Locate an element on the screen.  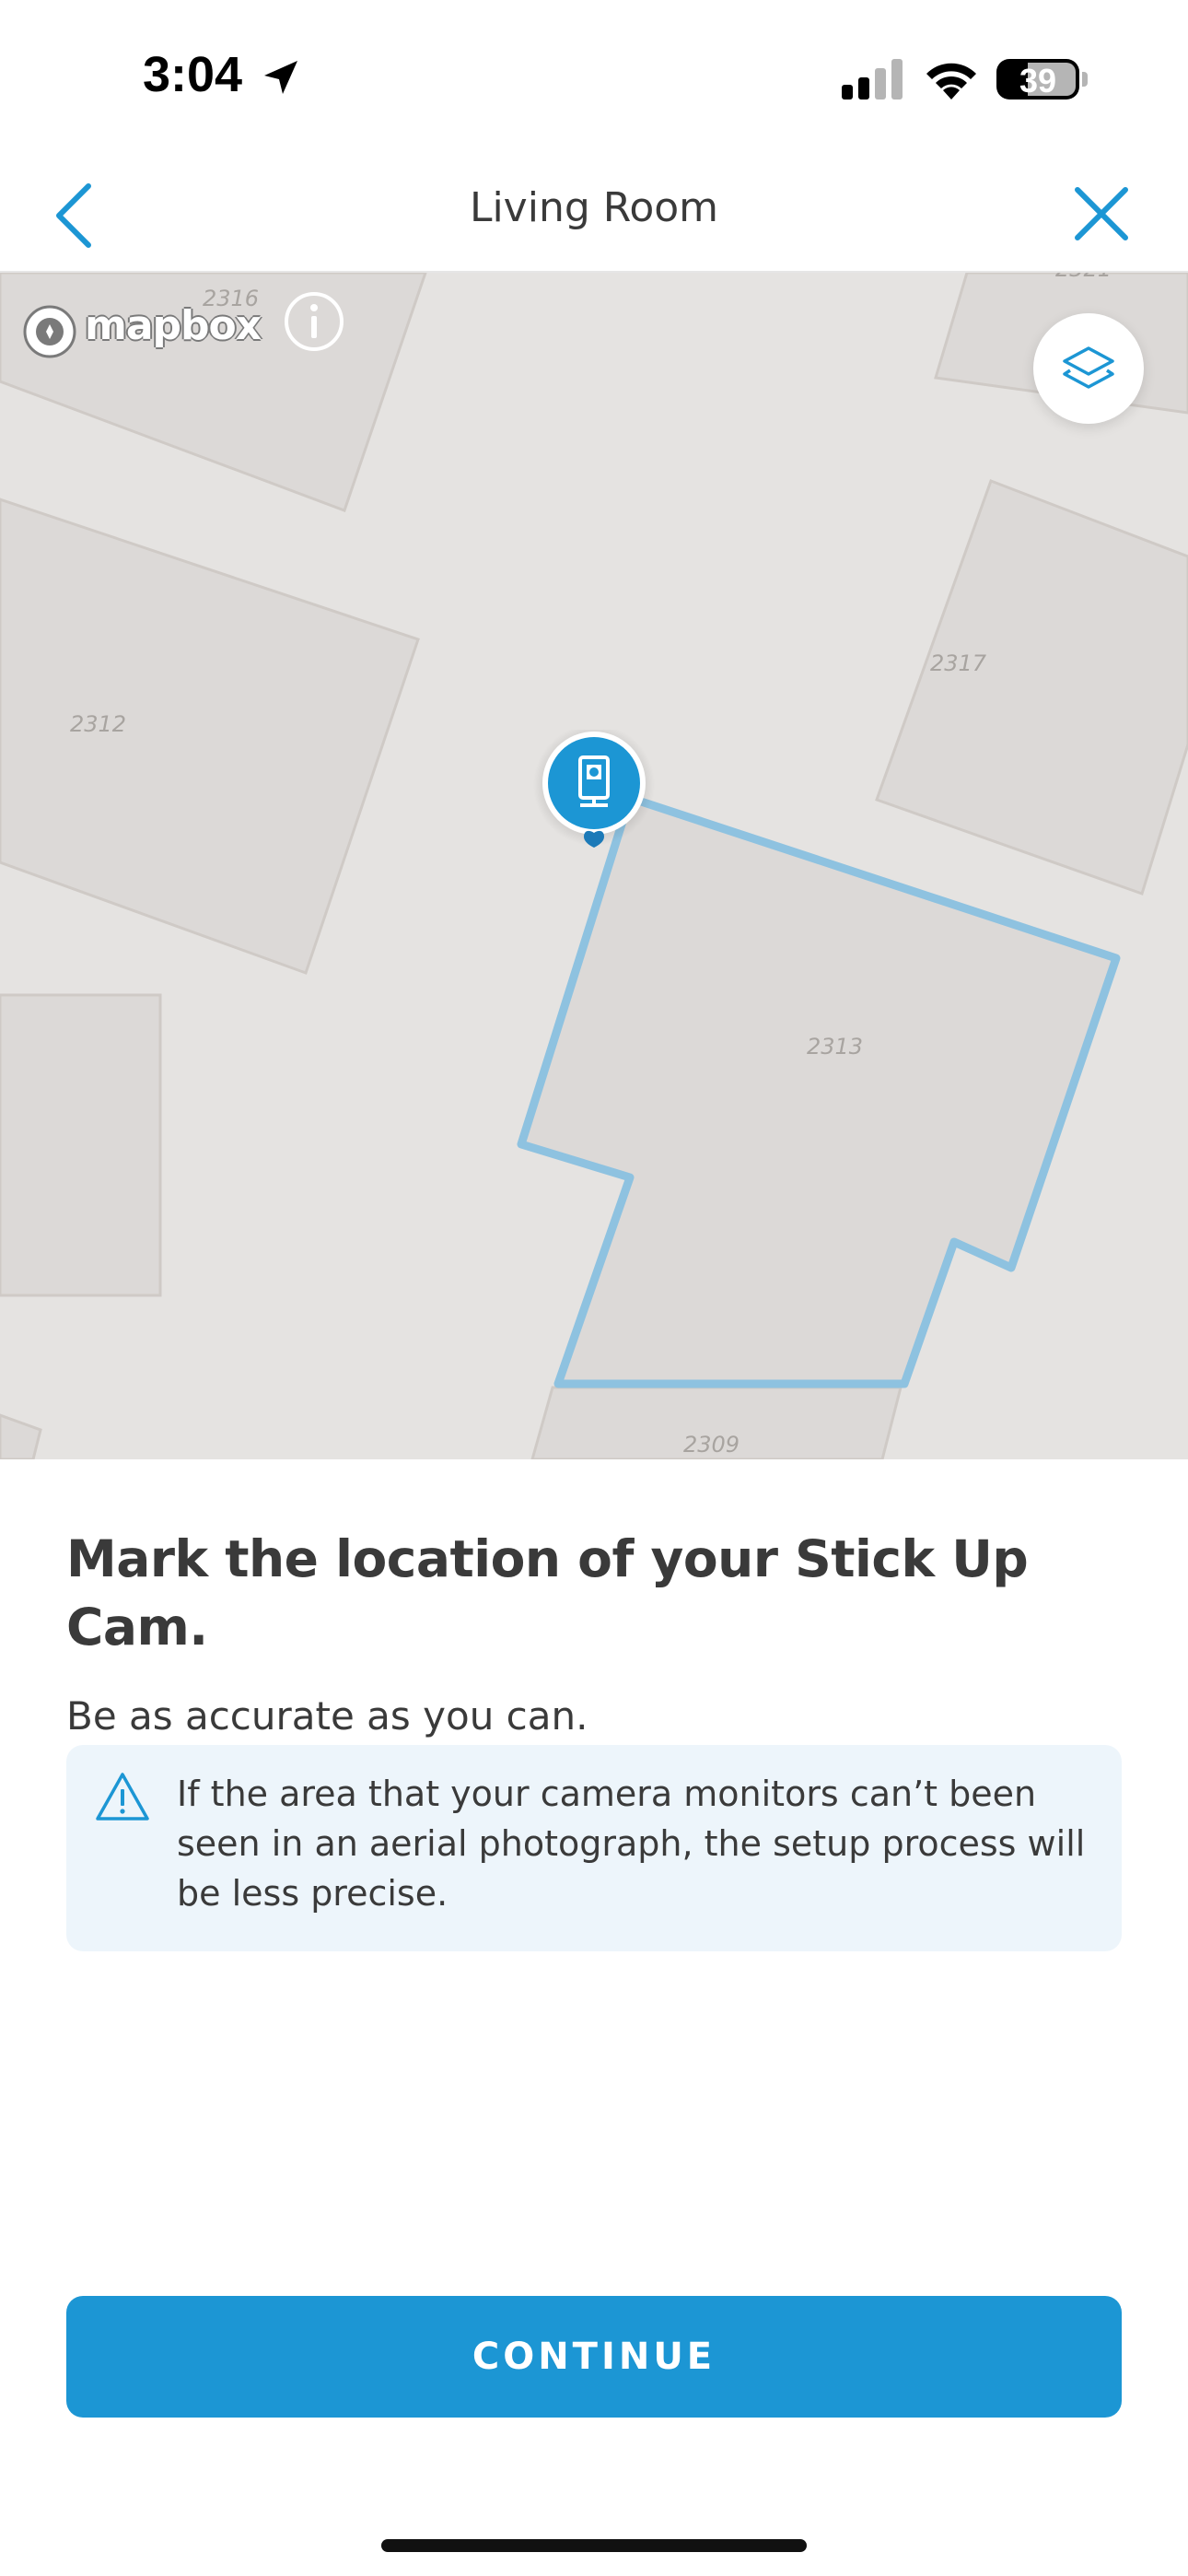
battery-icon: 39 is located at coordinates (1037, 79).